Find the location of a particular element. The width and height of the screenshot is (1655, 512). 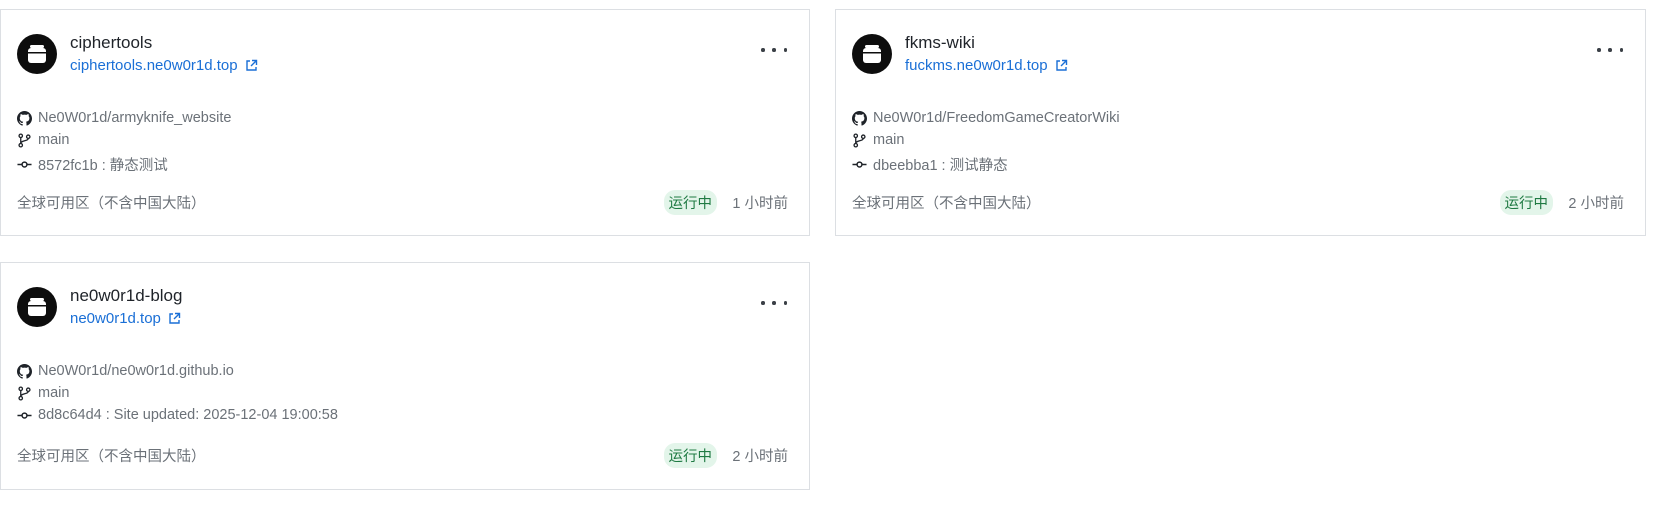

commit-row: 8572fc1b : 静态测试 is located at coordinates (92, 164).